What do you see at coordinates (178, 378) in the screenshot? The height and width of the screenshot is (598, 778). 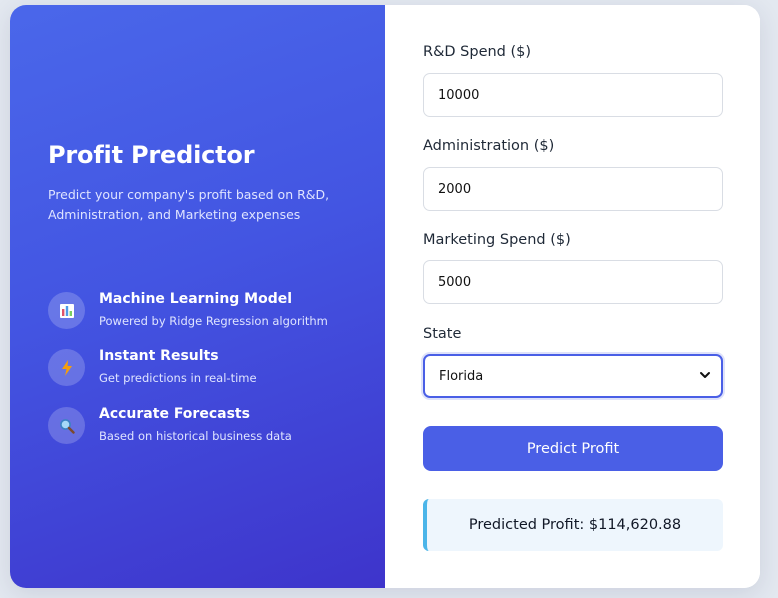 I see `feature-desc: Get predictions in real-time` at bounding box center [178, 378].